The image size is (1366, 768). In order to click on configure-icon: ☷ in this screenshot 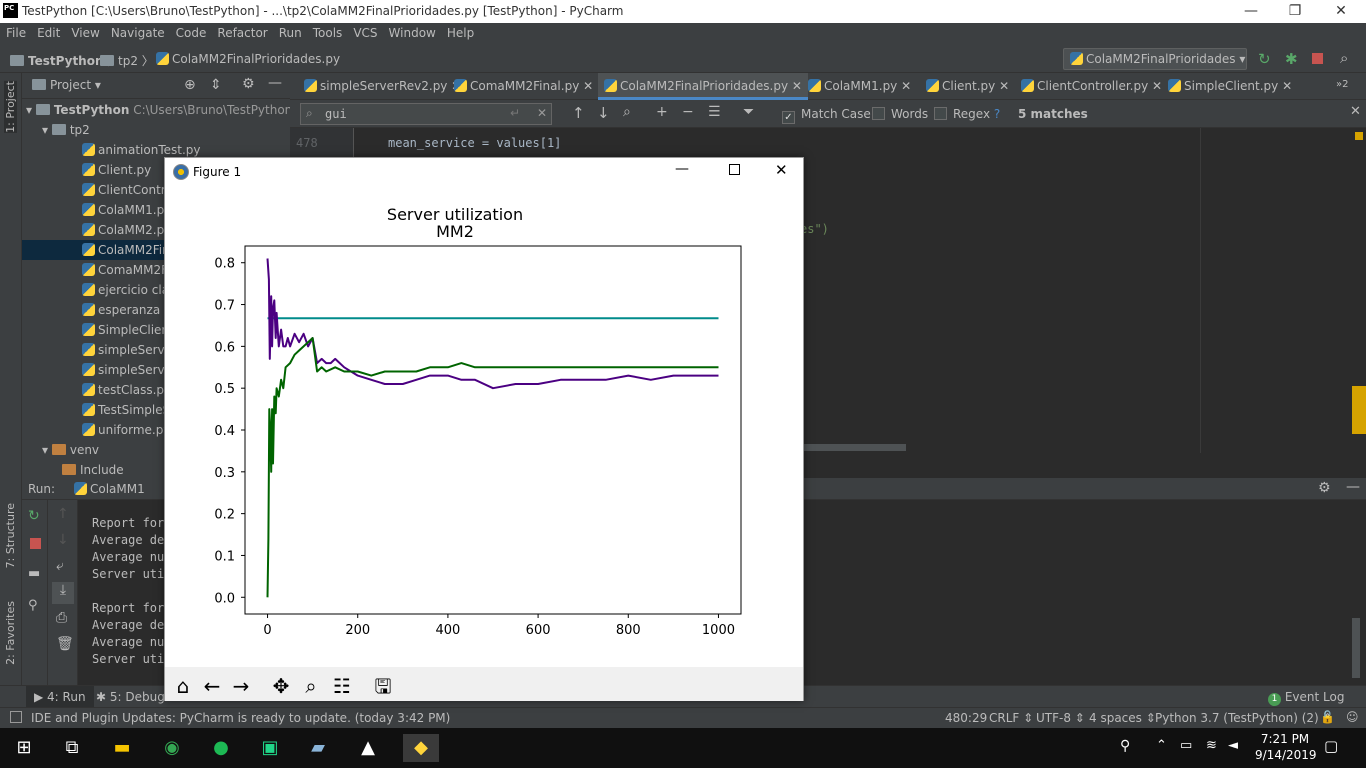, I will do `click(342, 685)`.